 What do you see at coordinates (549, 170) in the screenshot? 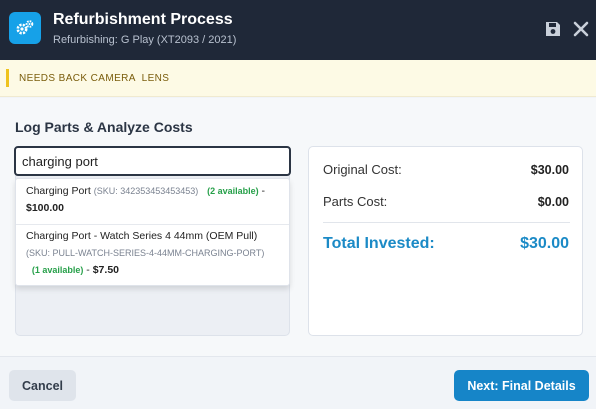
I see `original-cost-value: $30.00` at bounding box center [549, 170].